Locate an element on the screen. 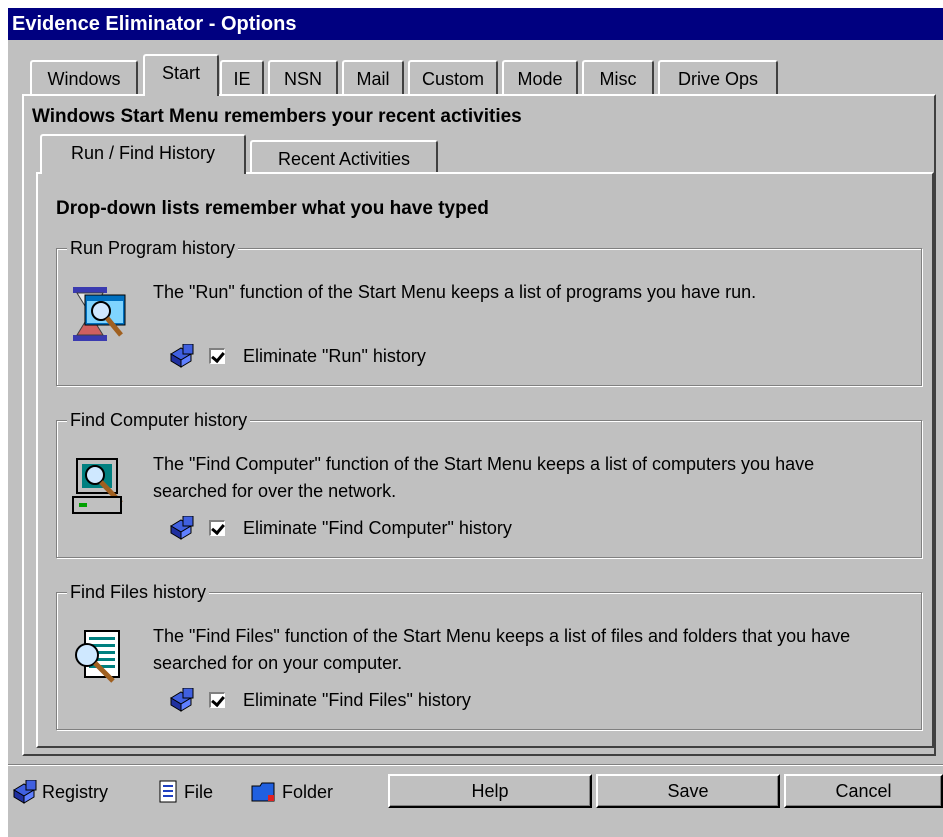 This screenshot has width=943, height=837. folder-legend: Folder is located at coordinates (291, 792).